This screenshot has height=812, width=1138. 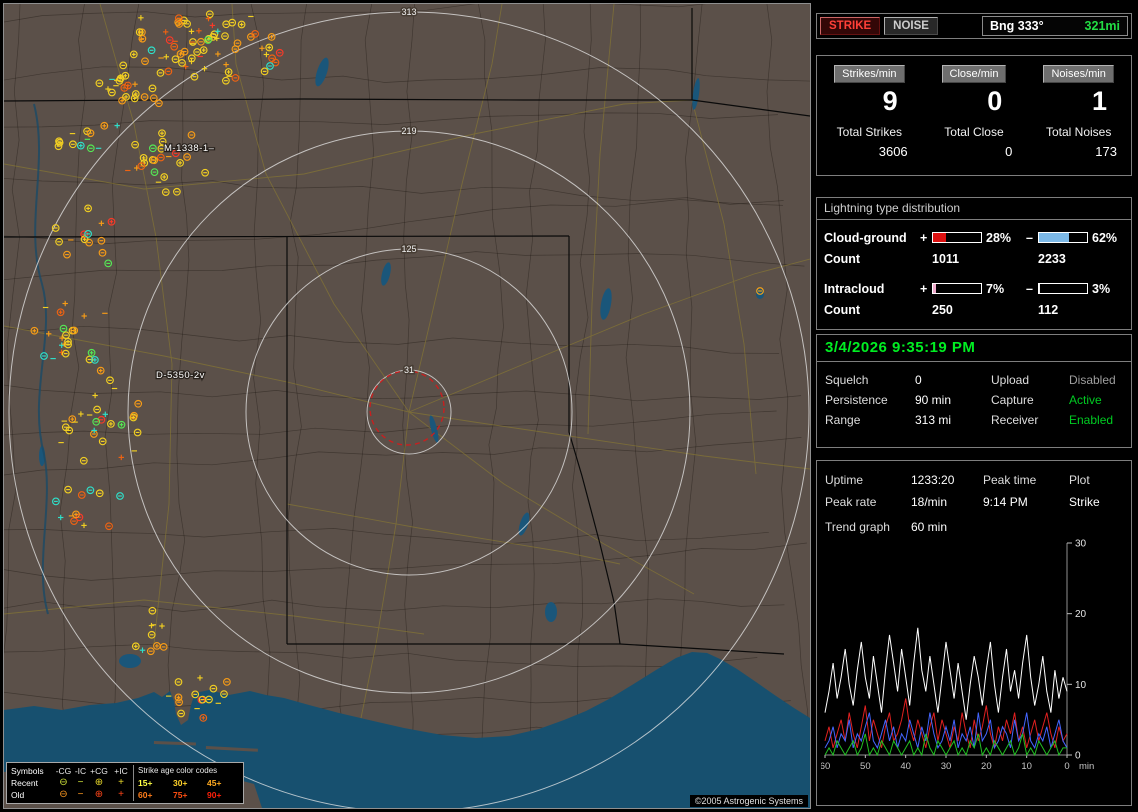 I want to click on svg-text: 50, so click(x=865, y=766).